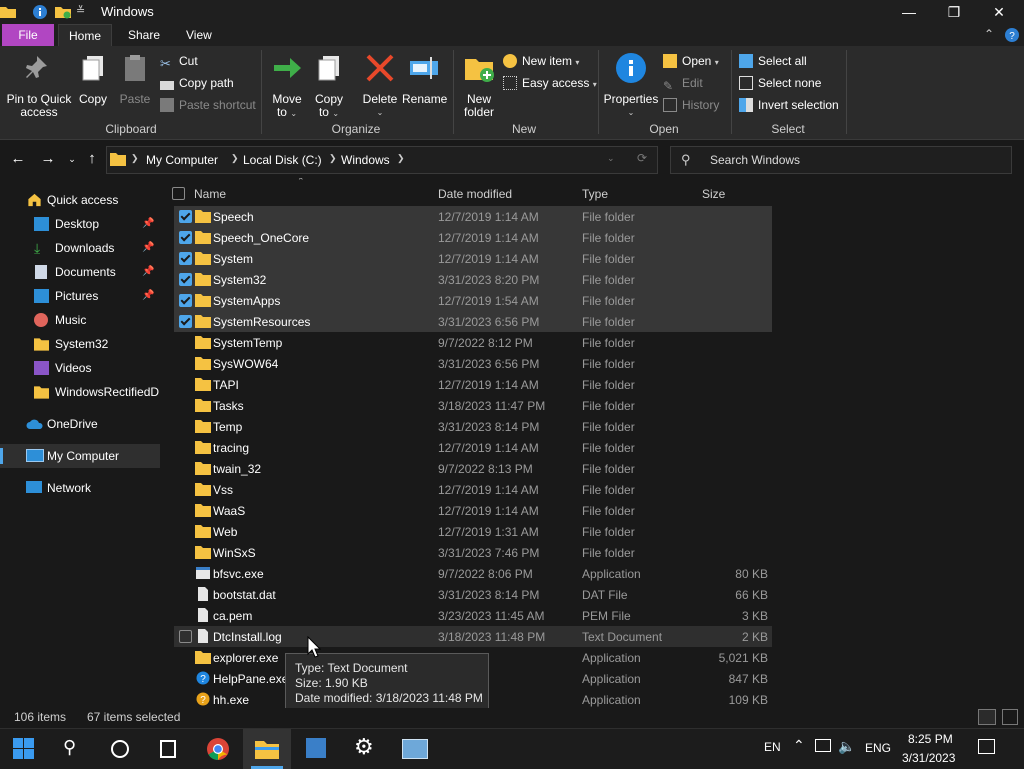  Describe the element at coordinates (28, 35) in the screenshot. I see `tab-file: File` at that location.